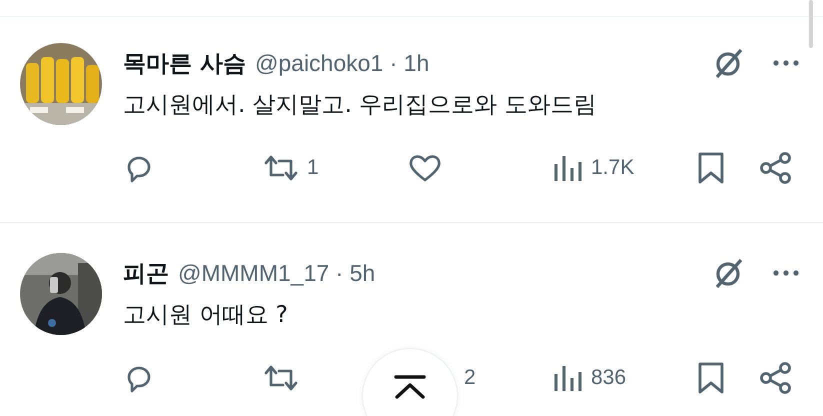 This screenshot has height=416, width=823. What do you see at coordinates (206, 315) in the screenshot?
I see `post-text: 고시원 어때요 ?` at bounding box center [206, 315].